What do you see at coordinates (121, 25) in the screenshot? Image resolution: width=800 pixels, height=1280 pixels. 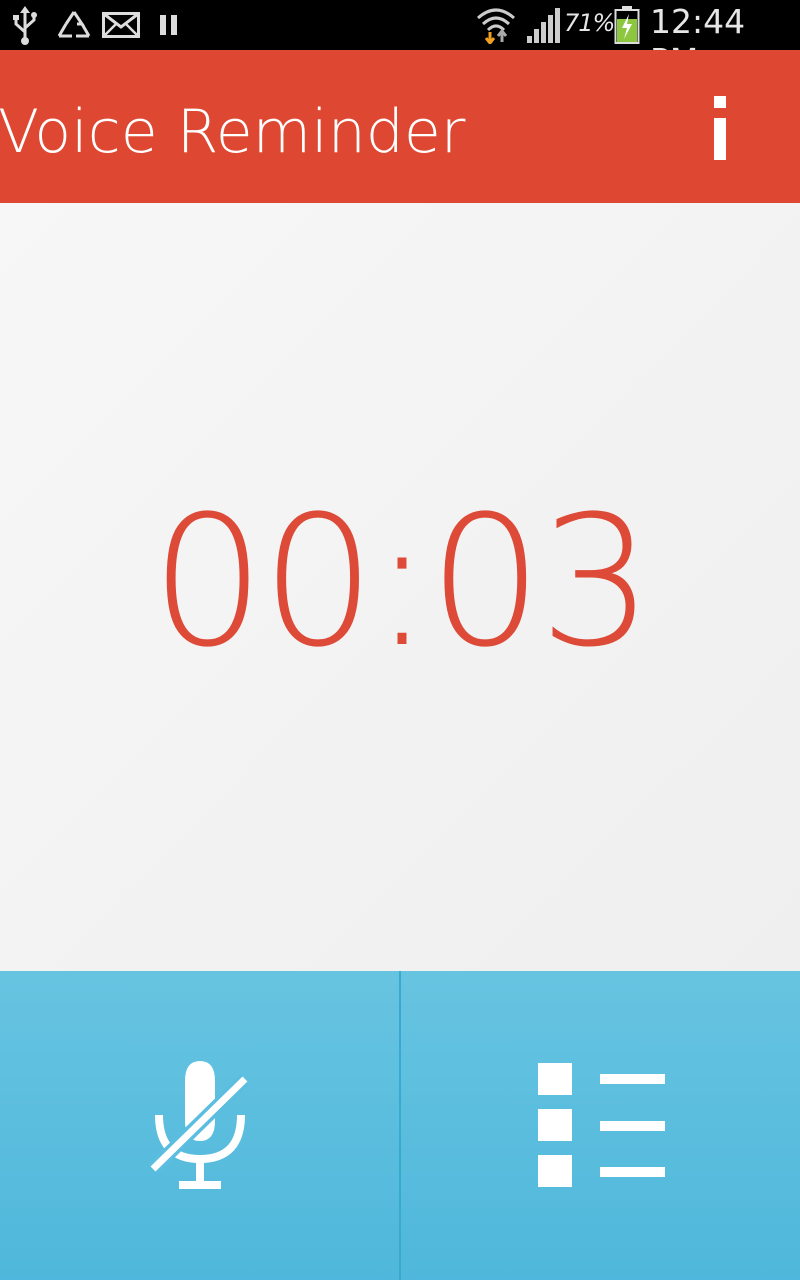 I see `mail-icon` at bounding box center [121, 25].